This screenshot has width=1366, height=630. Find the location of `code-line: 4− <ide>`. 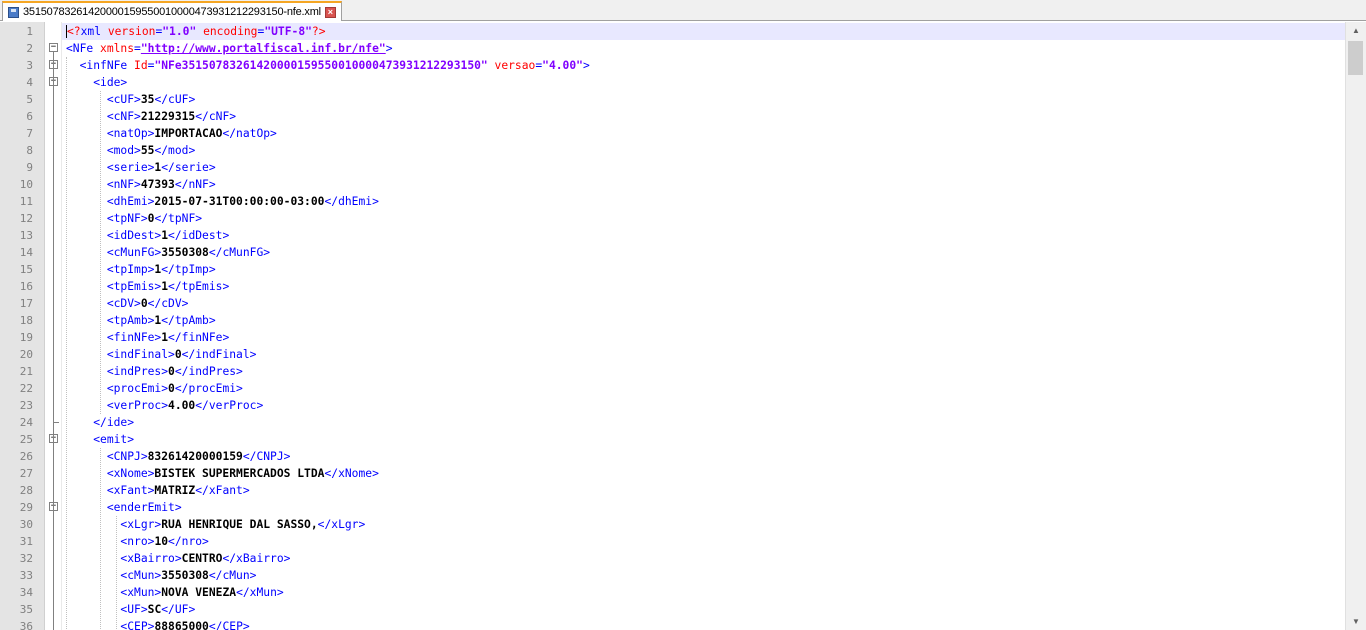

code-line: 4− <ide> is located at coordinates (672, 82).